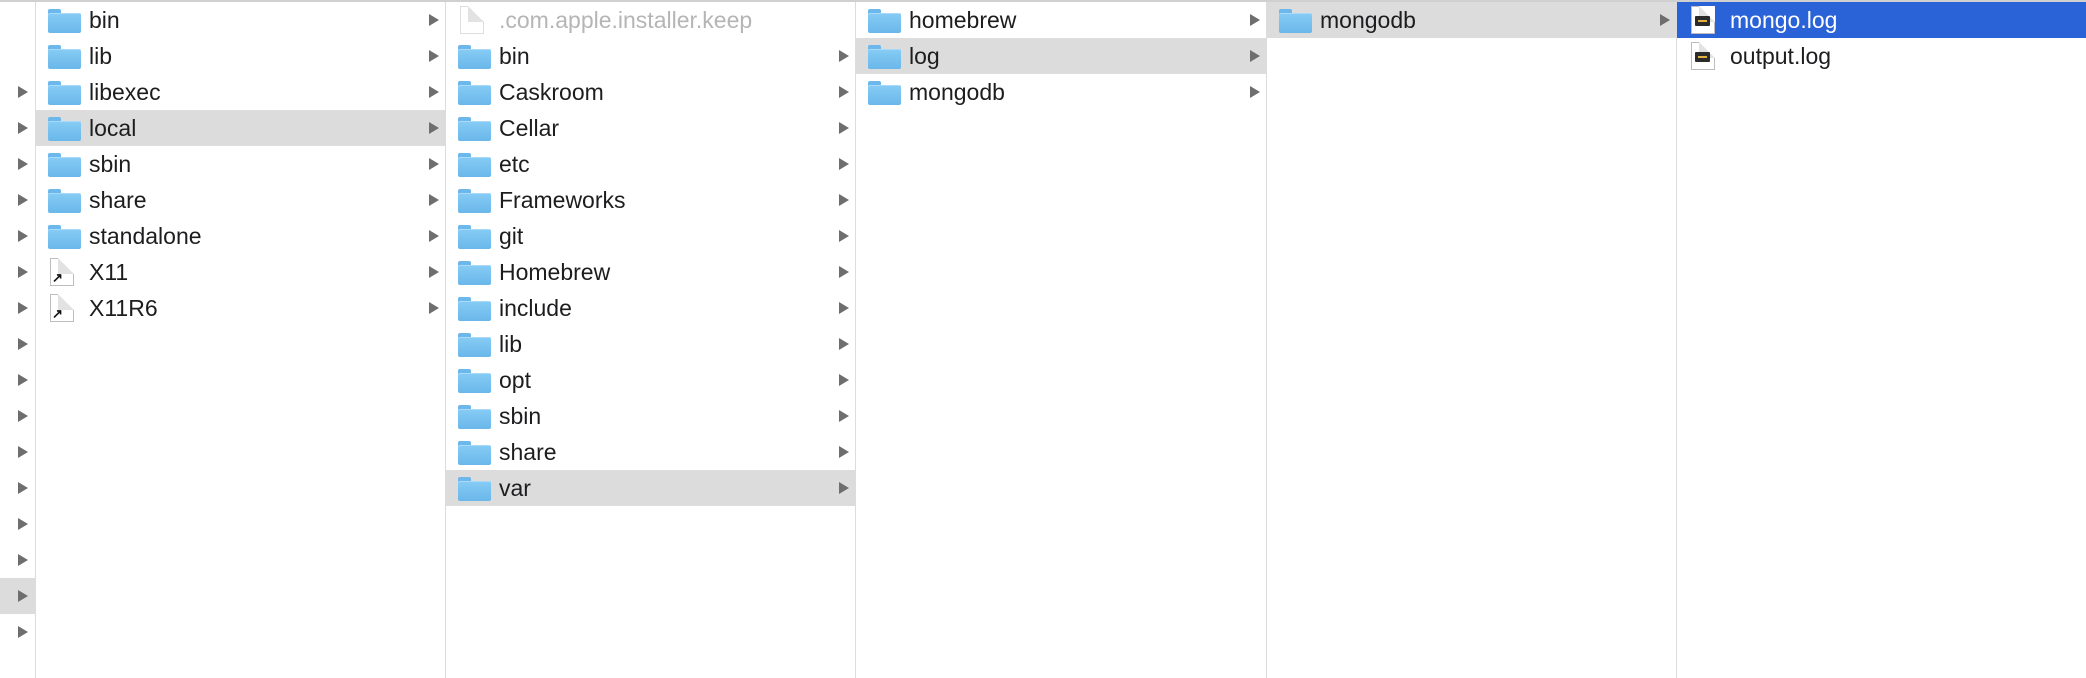 The height and width of the screenshot is (678, 2086). I want to click on file-list-item: libexec, so click(240, 92).